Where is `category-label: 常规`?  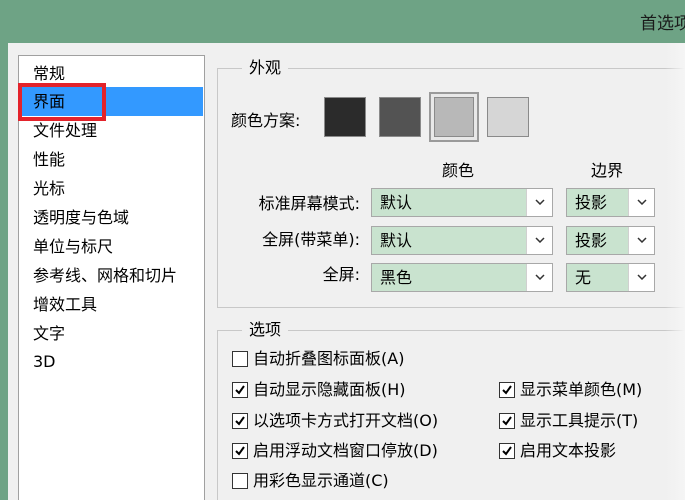
category-label: 常规 is located at coordinates (49, 73).